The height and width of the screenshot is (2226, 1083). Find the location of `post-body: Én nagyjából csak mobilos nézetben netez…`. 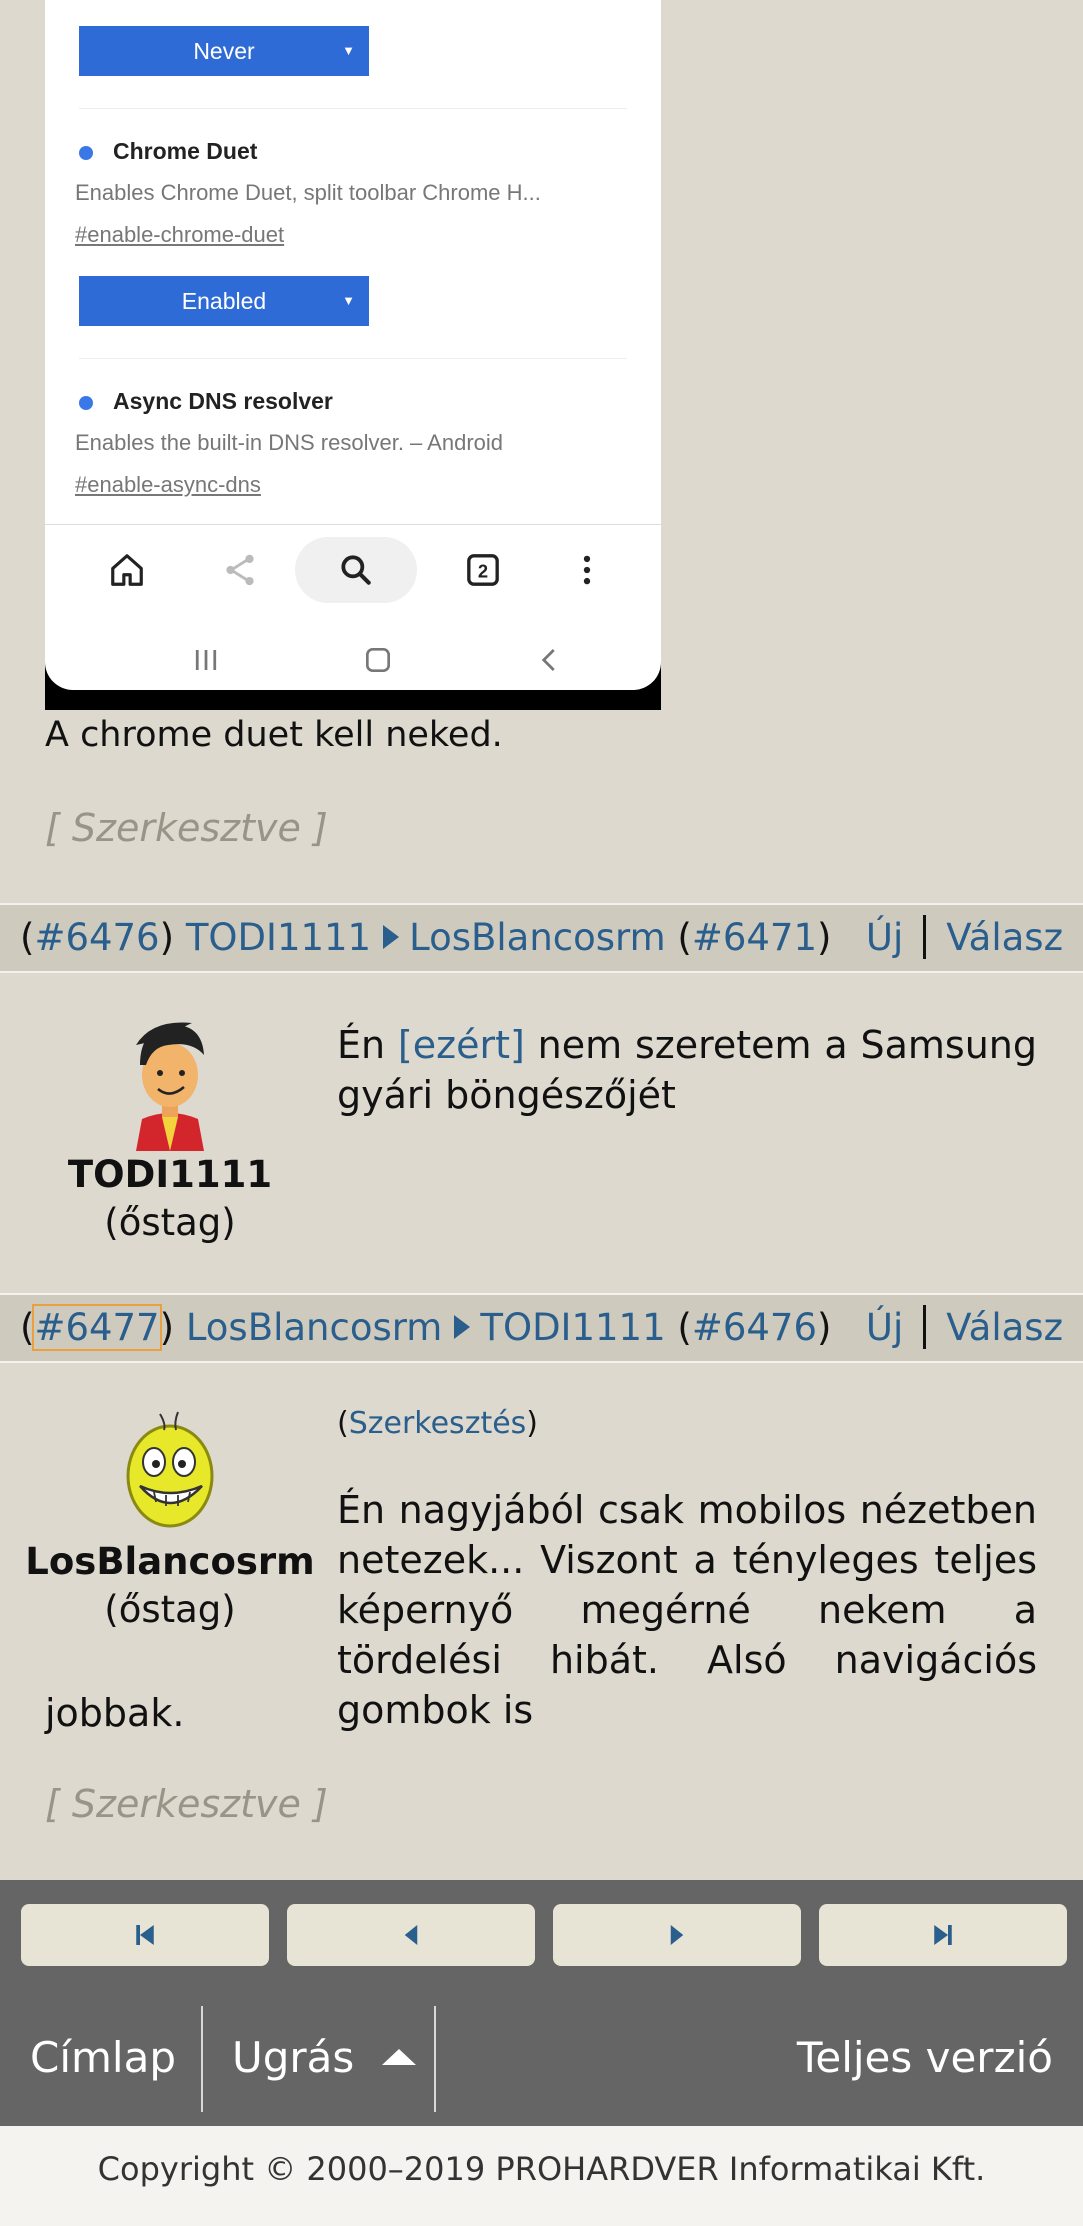

post-body: Én nagyjából csak mobilos nézetben netez… is located at coordinates (687, 1610).